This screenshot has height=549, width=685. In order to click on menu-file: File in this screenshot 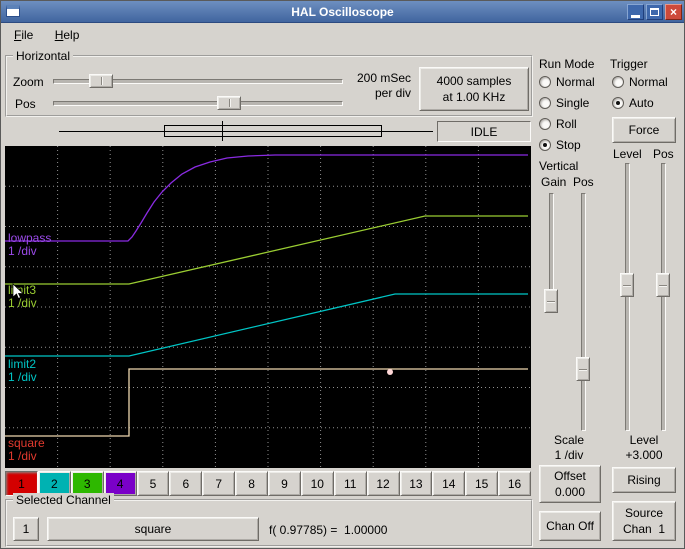, I will do `click(23, 35)`.